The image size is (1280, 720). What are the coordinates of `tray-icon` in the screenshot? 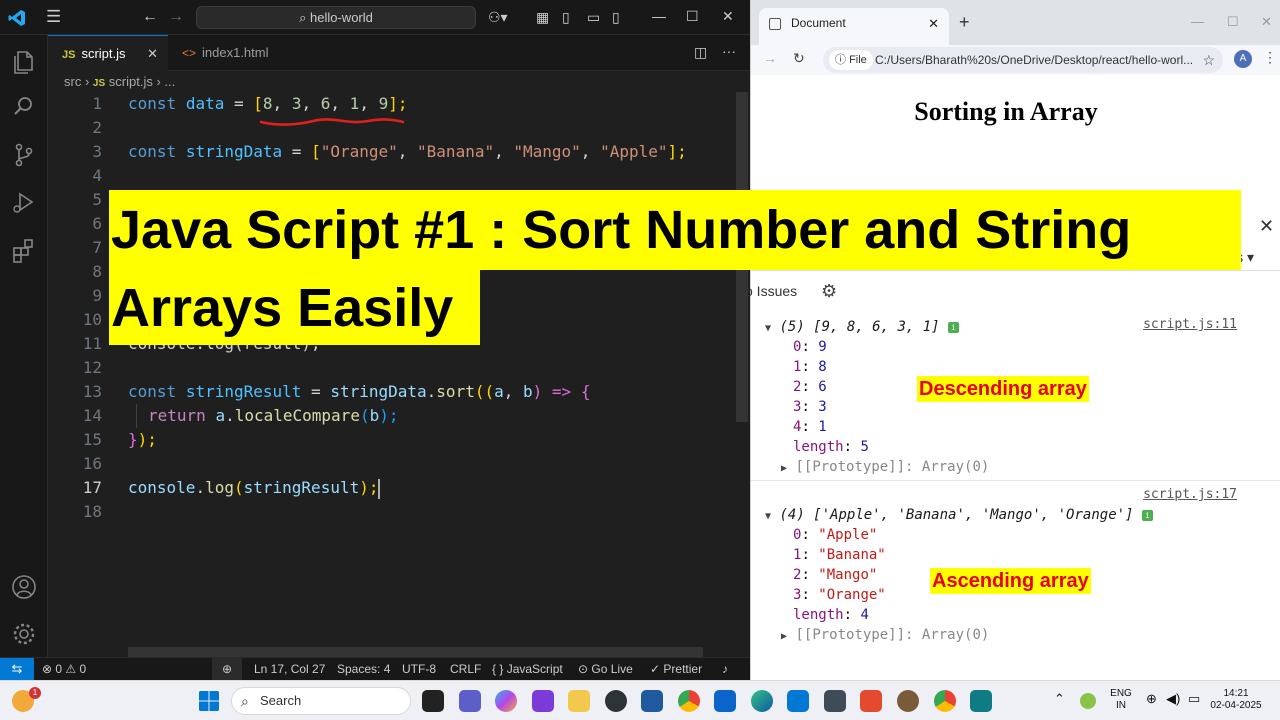 It's located at (1088, 701).